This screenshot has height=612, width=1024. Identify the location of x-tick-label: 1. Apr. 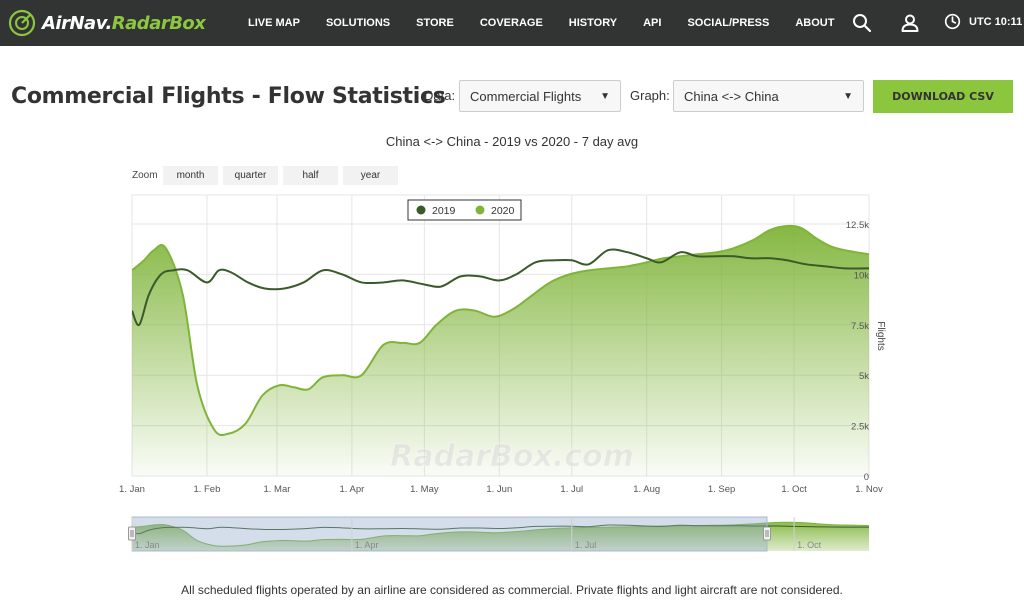
(351, 489).